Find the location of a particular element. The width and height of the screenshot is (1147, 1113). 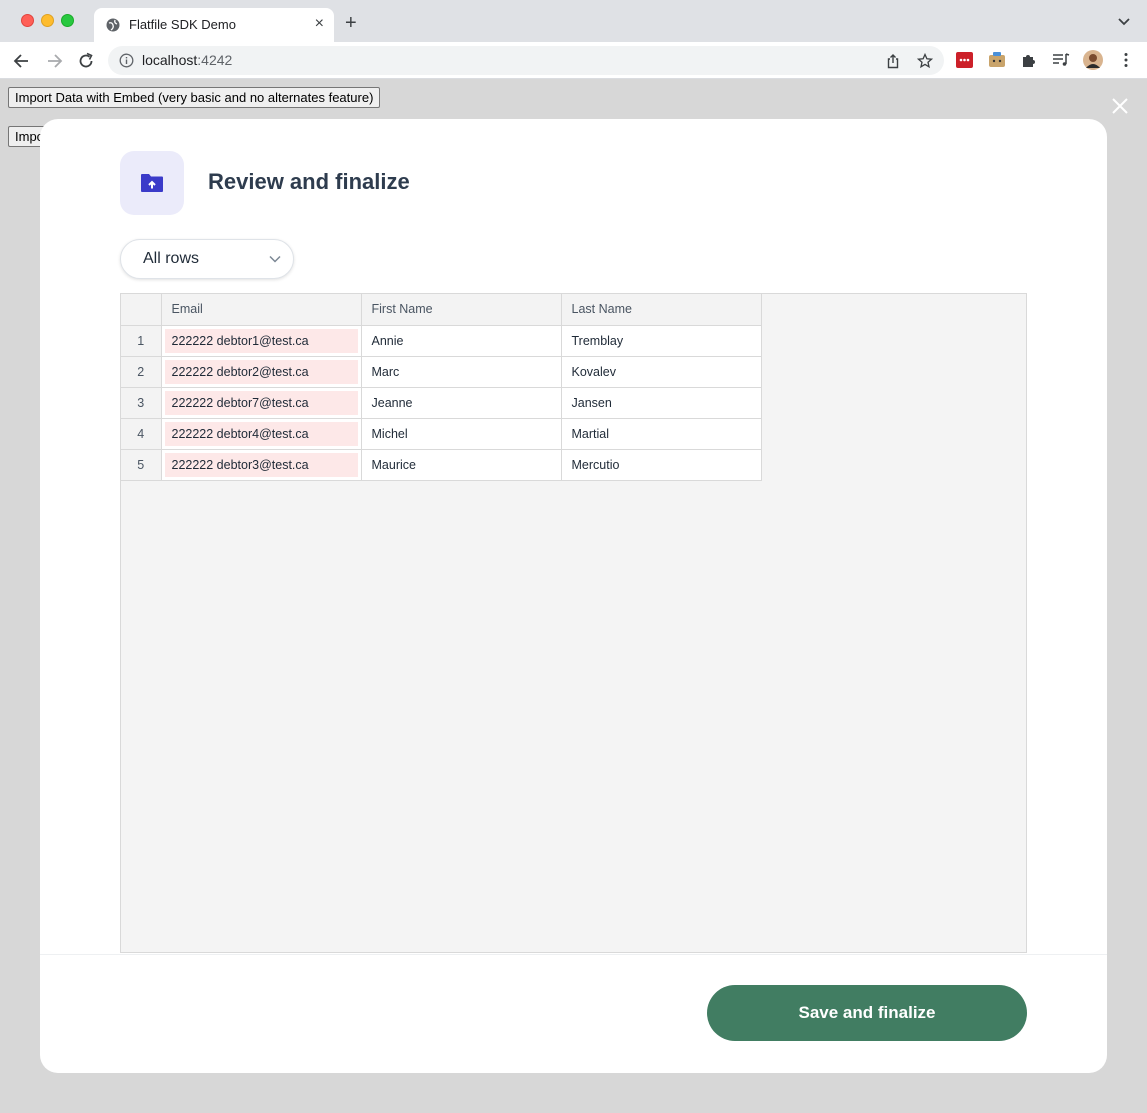

last-name-cell: Mercutio is located at coordinates (661, 464).